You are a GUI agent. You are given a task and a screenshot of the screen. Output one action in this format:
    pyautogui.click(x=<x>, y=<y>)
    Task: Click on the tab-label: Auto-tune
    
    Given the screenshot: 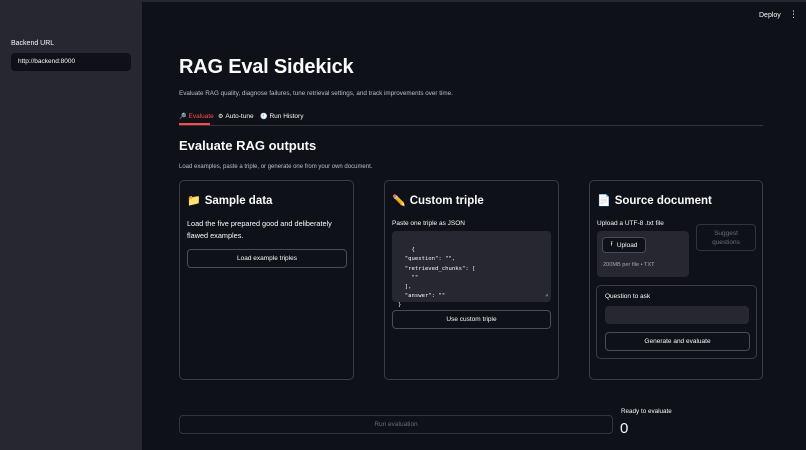 What is the action you would take?
    pyautogui.click(x=239, y=116)
    